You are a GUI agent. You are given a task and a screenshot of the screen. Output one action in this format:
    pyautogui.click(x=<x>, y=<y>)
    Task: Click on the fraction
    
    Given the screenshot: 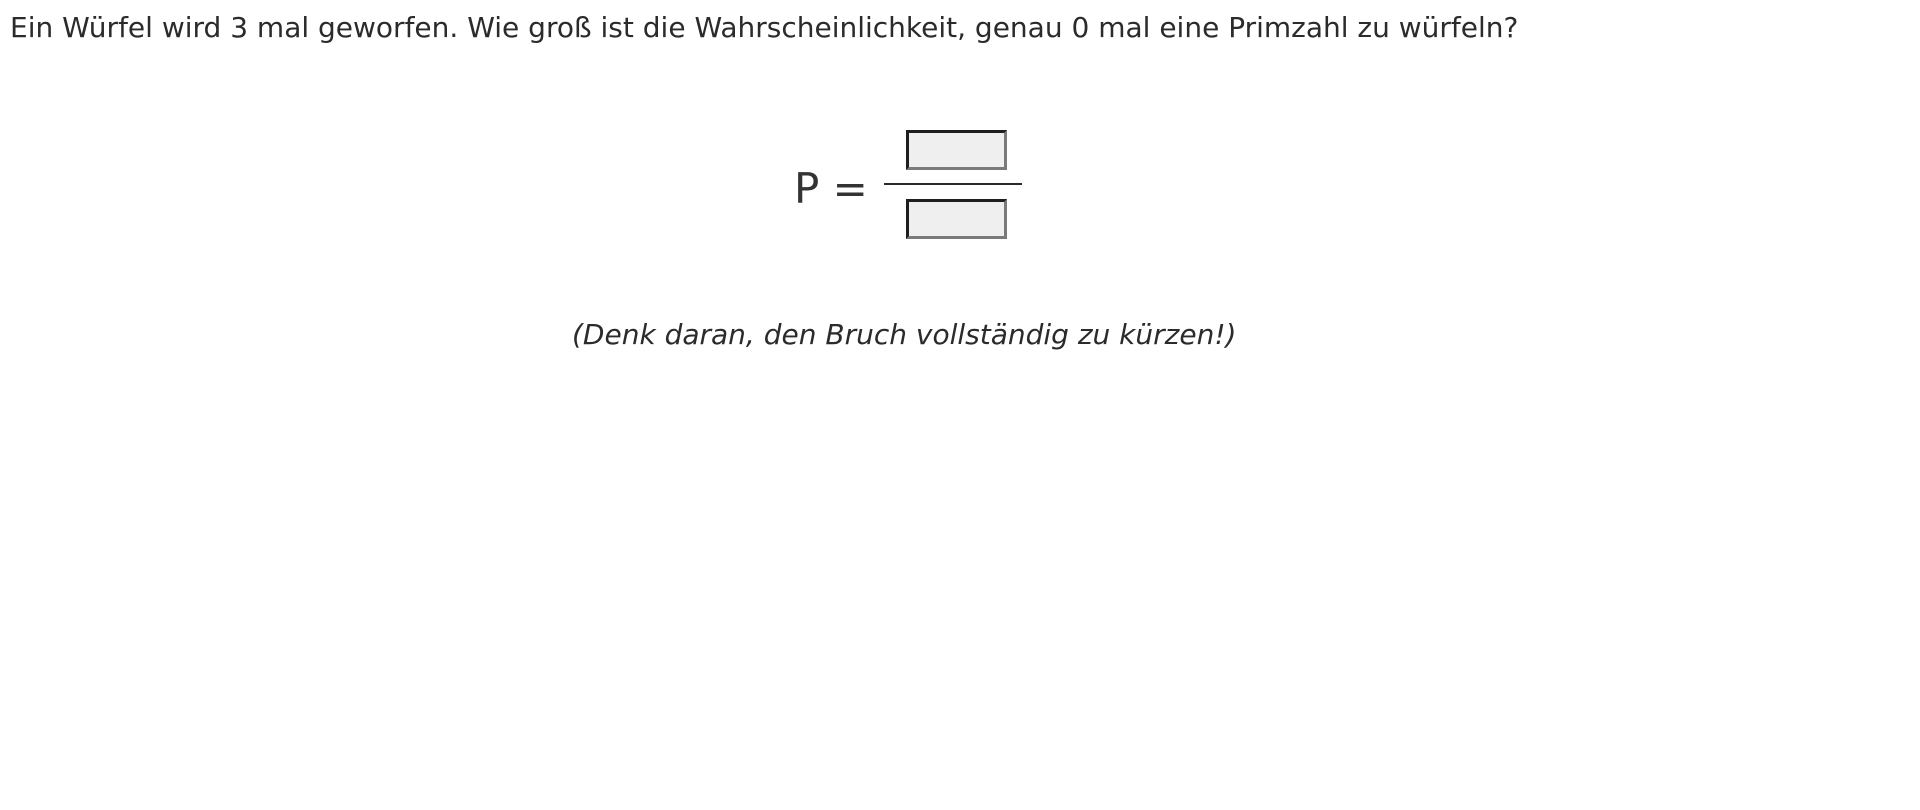 What is the action you would take?
    pyautogui.click(x=953, y=186)
    